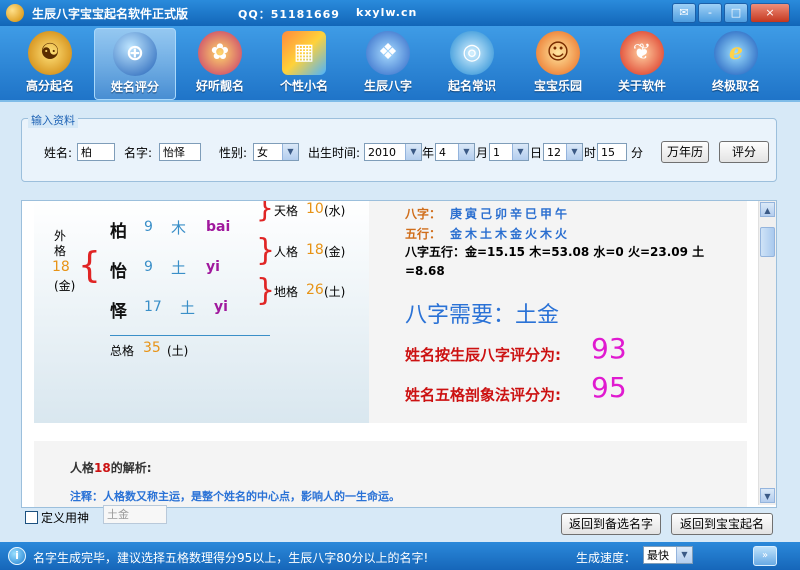 This screenshot has width=800, height=570. Describe the element at coordinates (767, 495) in the screenshot. I see `scroll-down-icon: ▼` at that location.